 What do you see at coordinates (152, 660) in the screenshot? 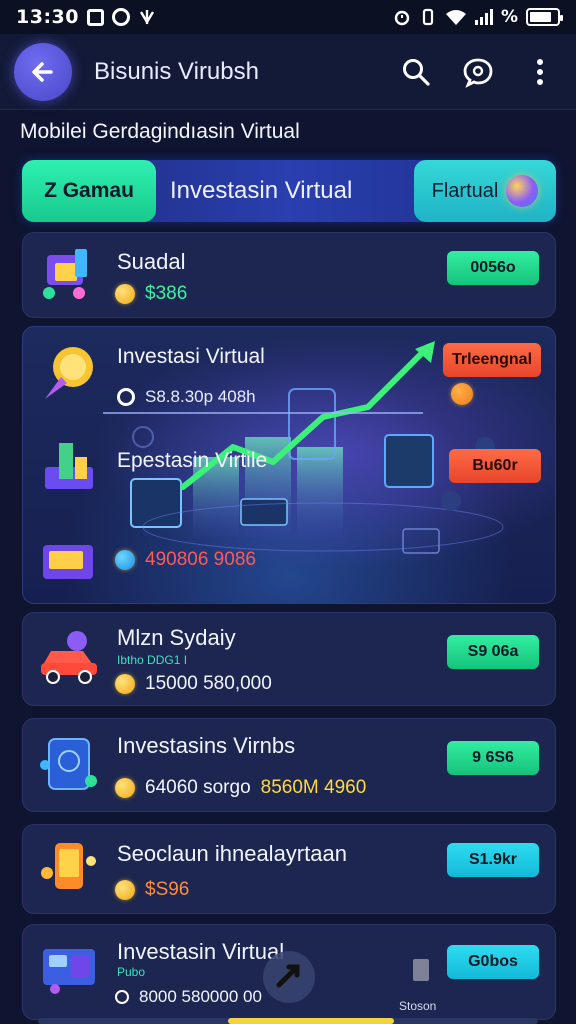
I see `card-subtitle: Ibtho DDG1 I` at bounding box center [152, 660].